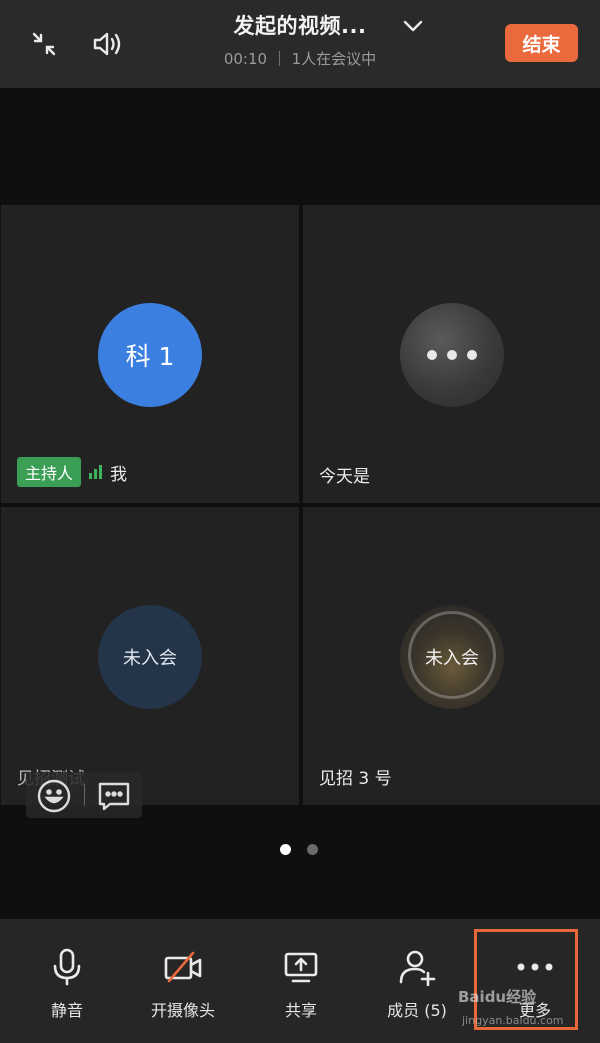  Describe the element at coordinates (299, 849) in the screenshot. I see `page-indicator` at that location.